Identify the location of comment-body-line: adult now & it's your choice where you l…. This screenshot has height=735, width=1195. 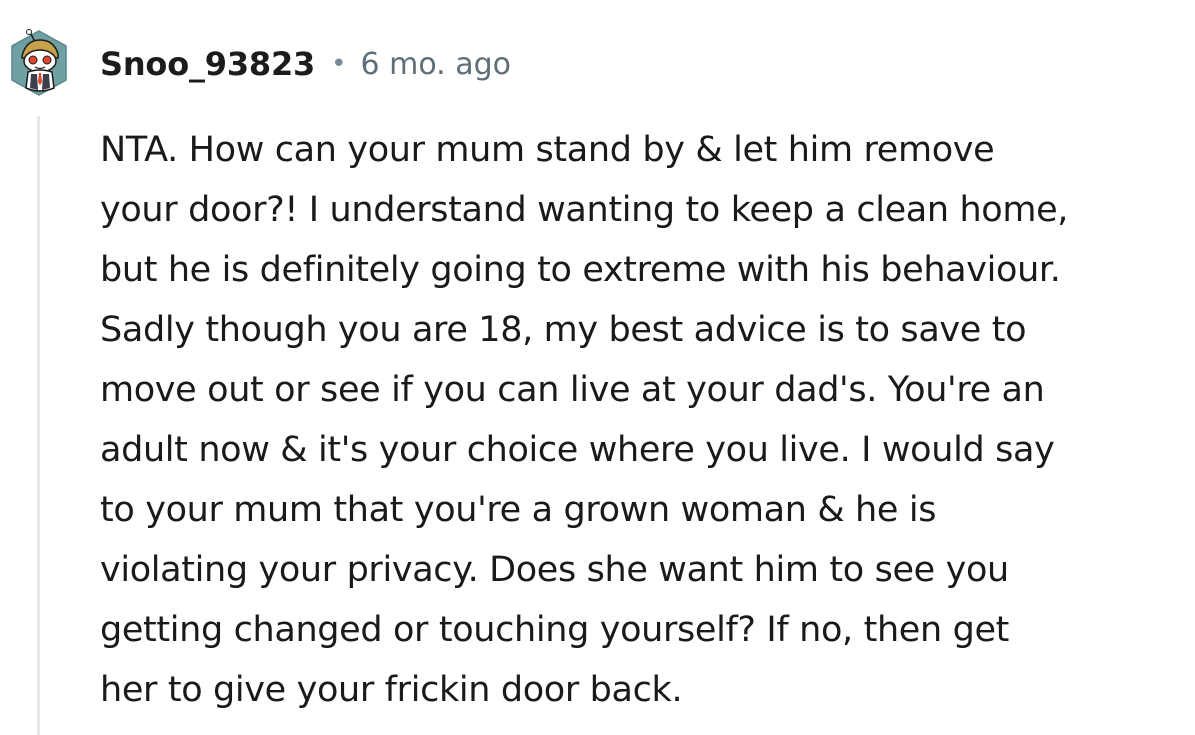
(577, 450).